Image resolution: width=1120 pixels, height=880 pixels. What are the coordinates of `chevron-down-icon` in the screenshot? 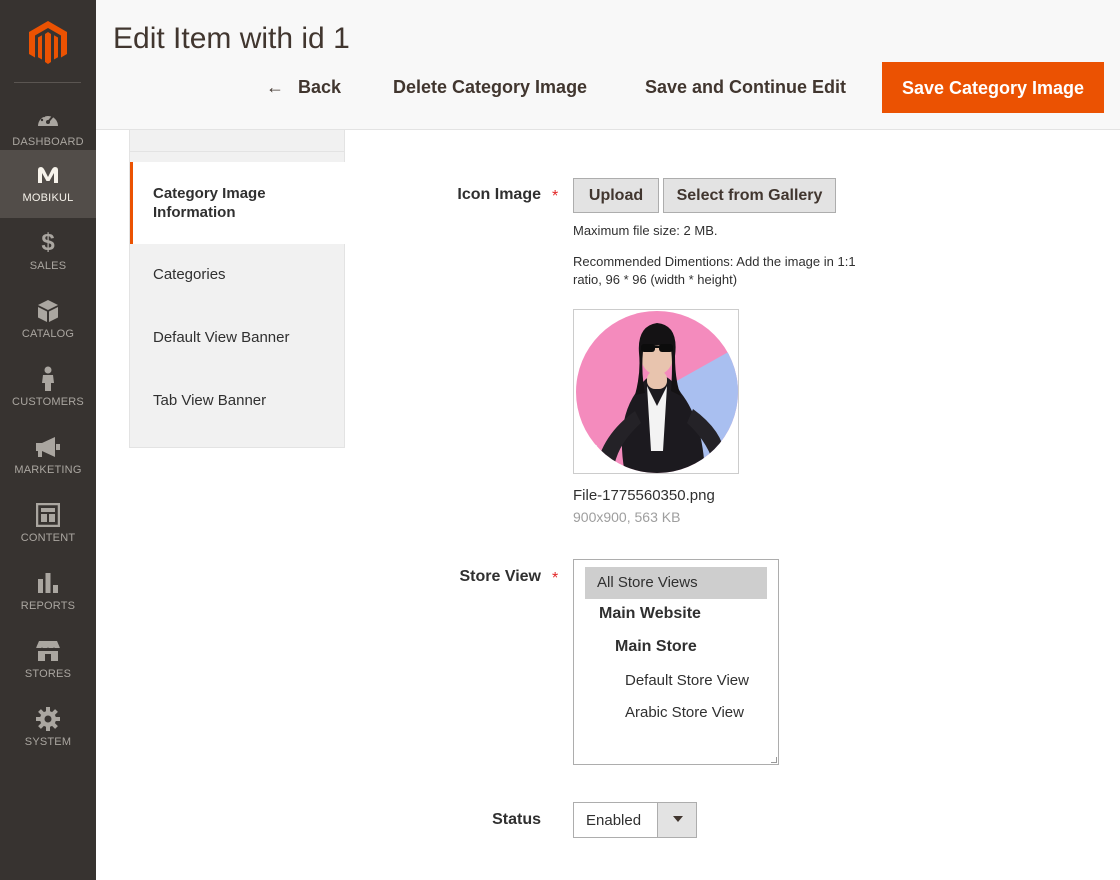 It's located at (678, 819).